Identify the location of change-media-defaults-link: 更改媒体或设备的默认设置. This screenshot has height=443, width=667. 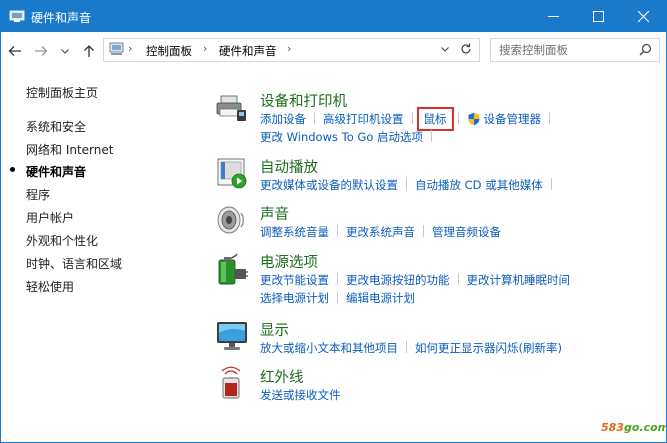
(329, 185).